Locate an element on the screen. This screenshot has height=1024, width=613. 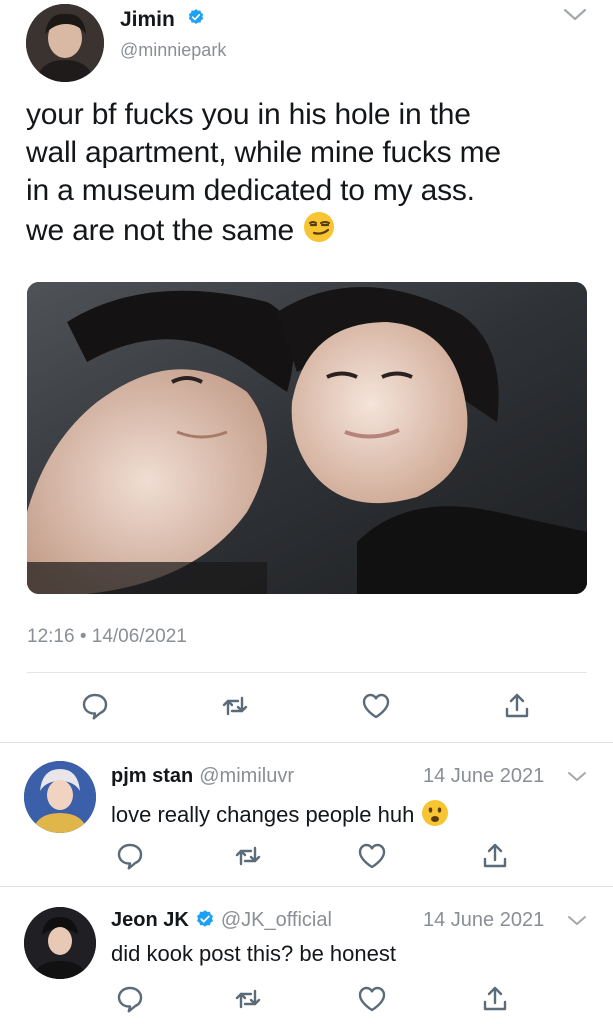
tweet-actions is located at coordinates (307, 708).